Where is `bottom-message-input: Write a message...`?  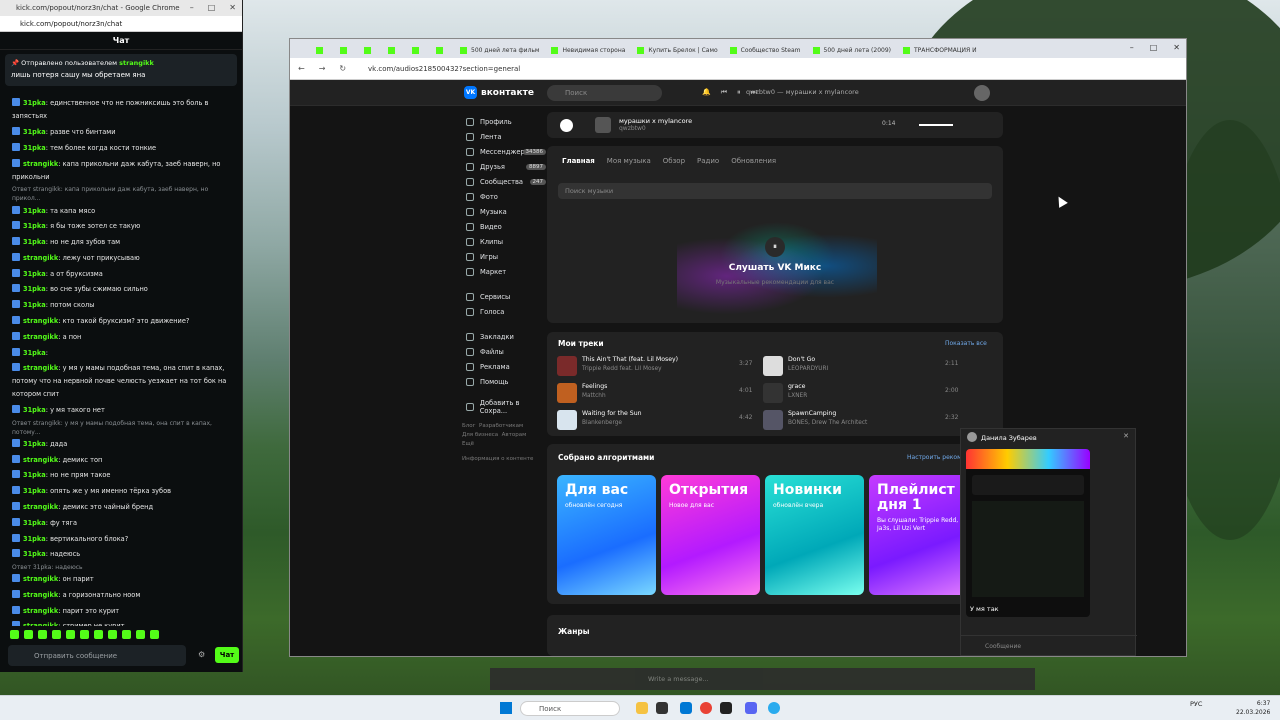 bottom-message-input: Write a message... is located at coordinates (762, 679).